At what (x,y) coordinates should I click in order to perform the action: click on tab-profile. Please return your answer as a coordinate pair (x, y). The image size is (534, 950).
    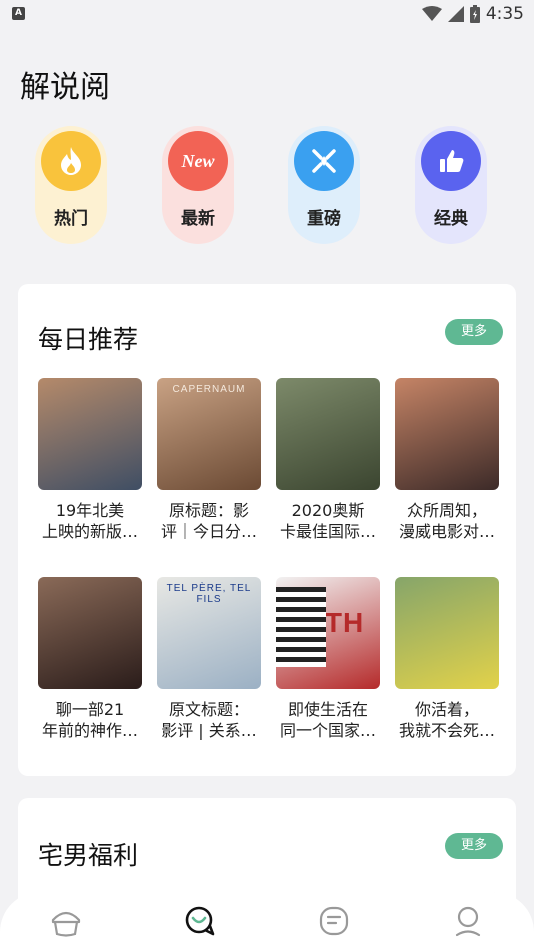
    Looking at the image, I should click on (468, 921).